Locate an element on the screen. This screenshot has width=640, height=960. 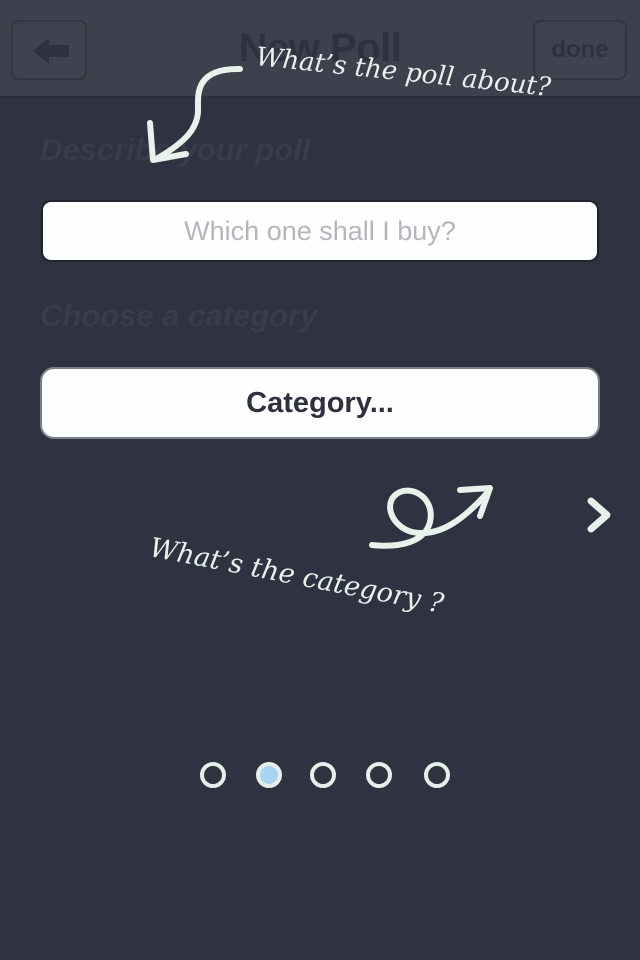
chevron-right-icon is located at coordinates (600, 515).